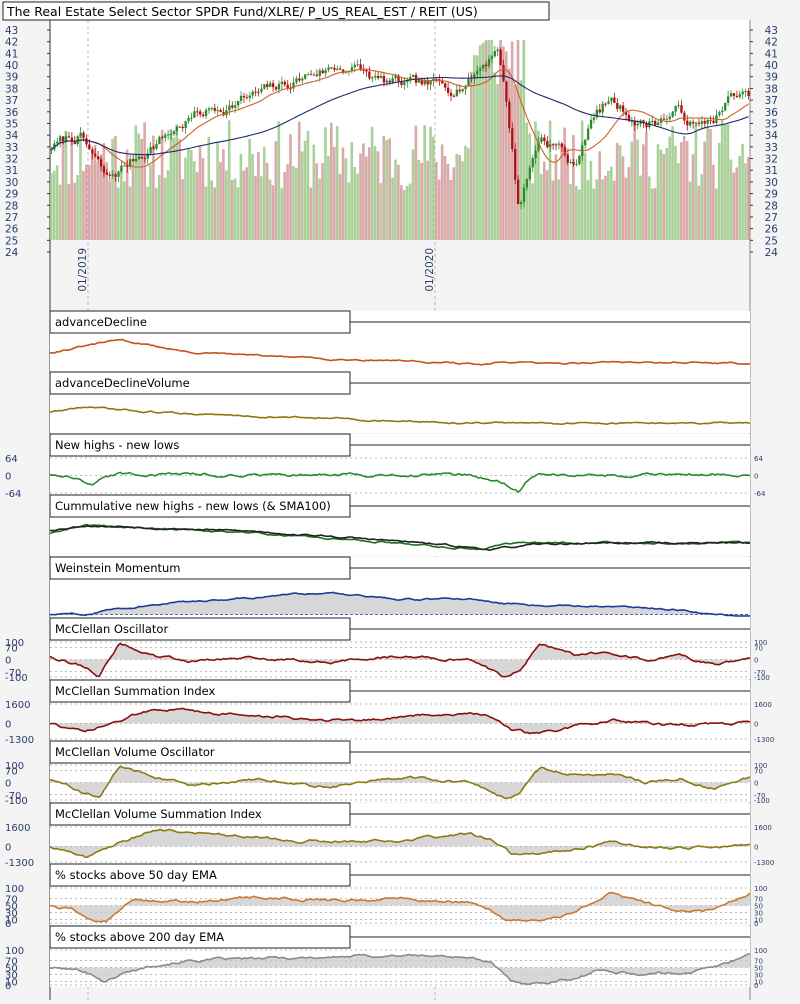  I want to click on panel-tick-label-right: -1300, so click(764, 863).